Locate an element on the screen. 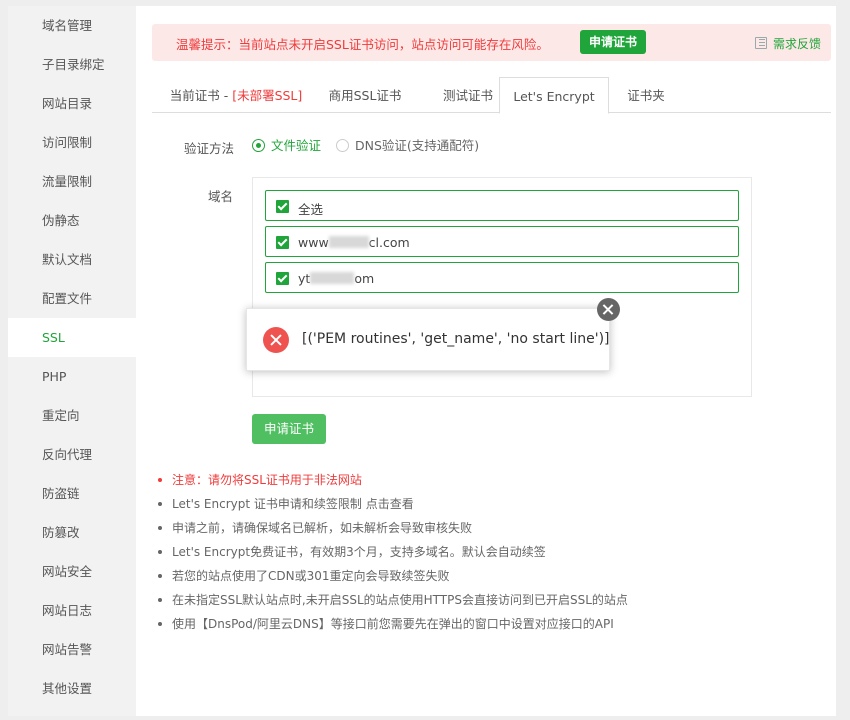  domain-label: 域名 is located at coordinates (221, 196).